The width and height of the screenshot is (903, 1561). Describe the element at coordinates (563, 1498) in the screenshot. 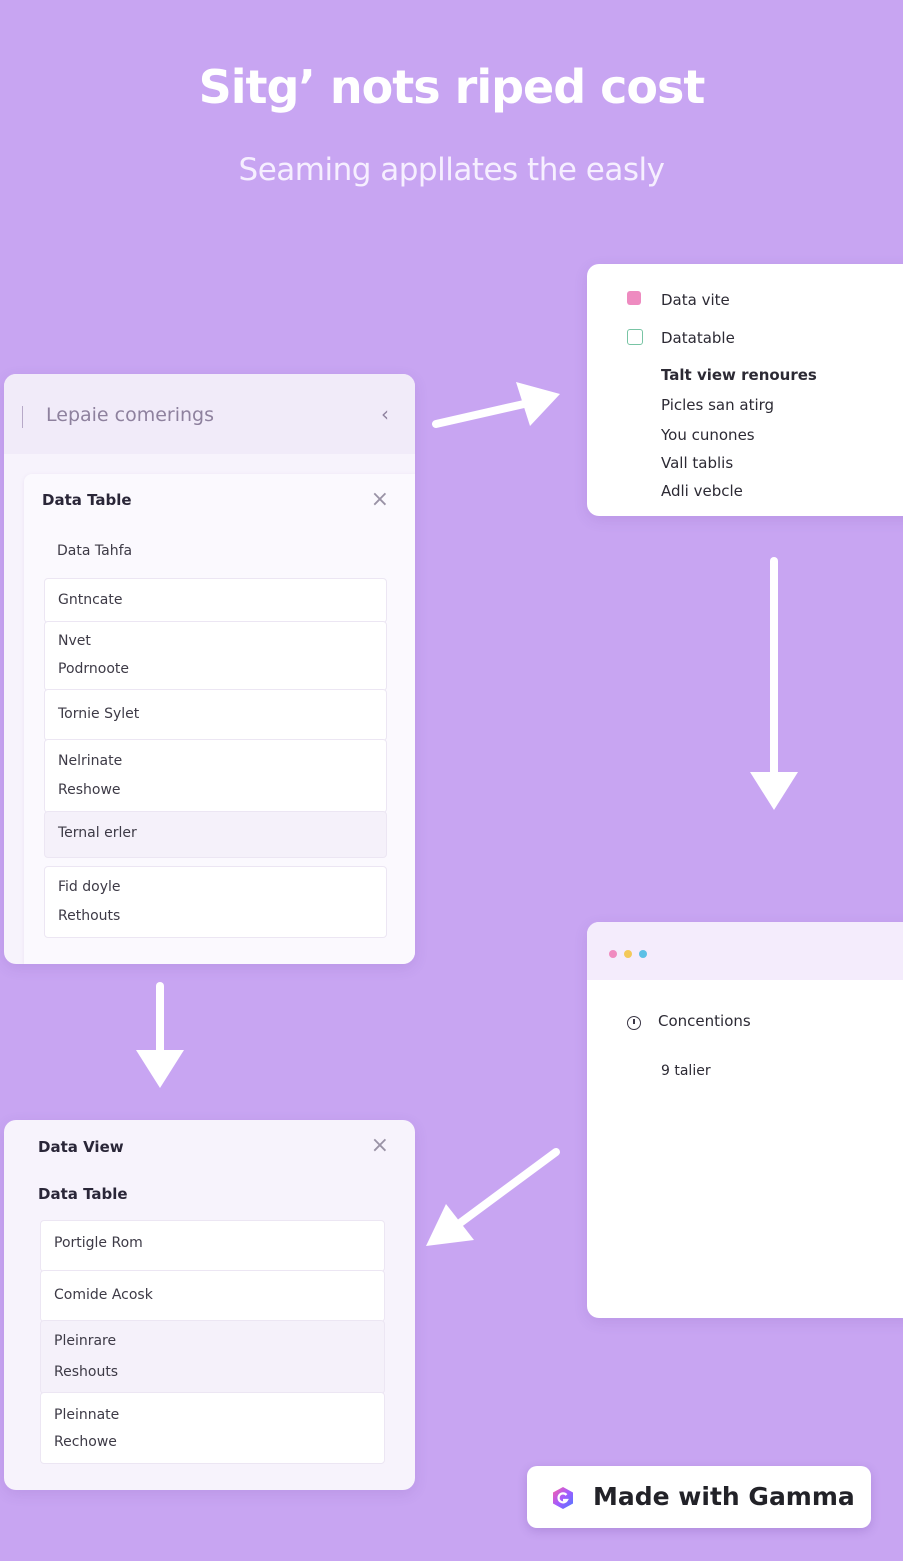

I see `gamma-logo-icon` at that location.